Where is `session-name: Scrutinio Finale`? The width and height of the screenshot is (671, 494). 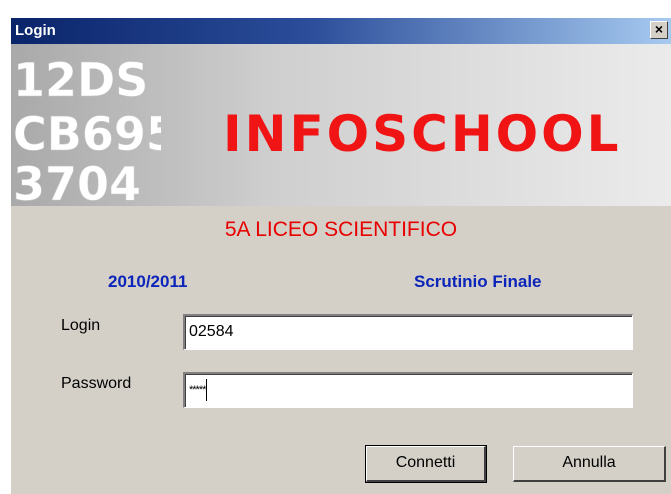 session-name: Scrutinio Finale is located at coordinates (478, 281).